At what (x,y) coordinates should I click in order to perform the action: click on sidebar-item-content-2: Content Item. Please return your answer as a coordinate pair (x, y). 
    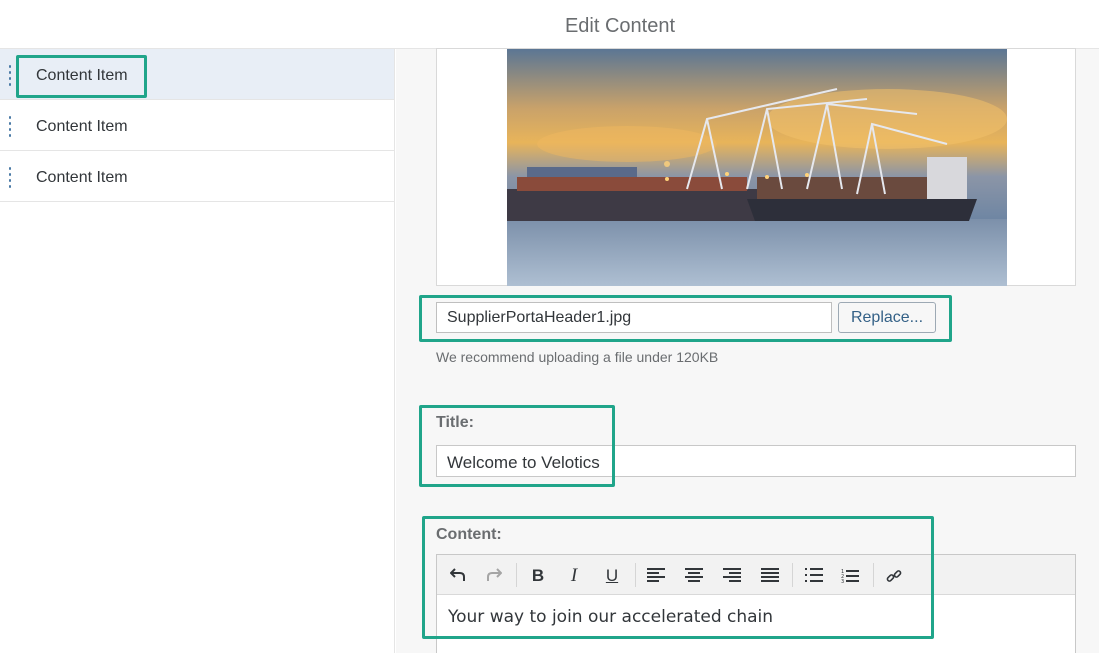
    Looking at the image, I should click on (197, 125).